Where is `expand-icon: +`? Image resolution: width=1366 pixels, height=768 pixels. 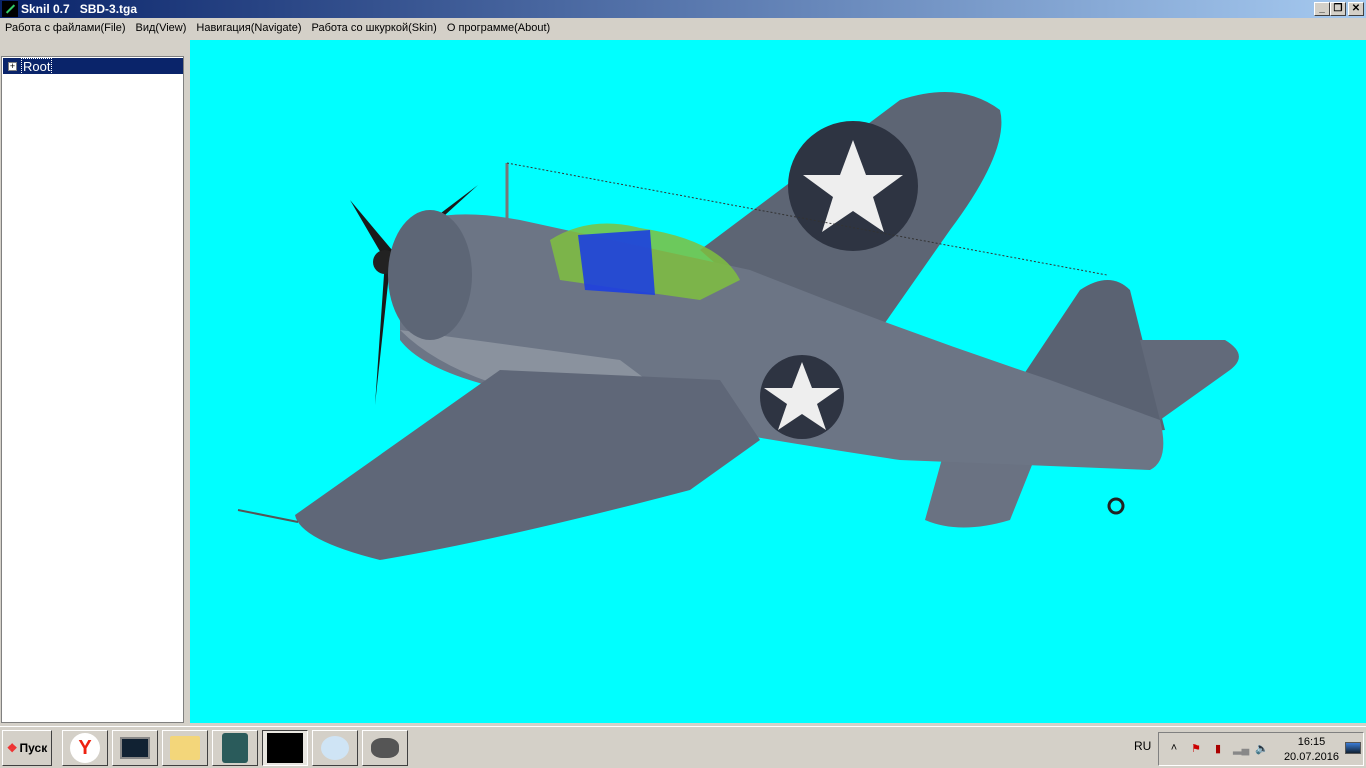
expand-icon: + is located at coordinates (12, 66).